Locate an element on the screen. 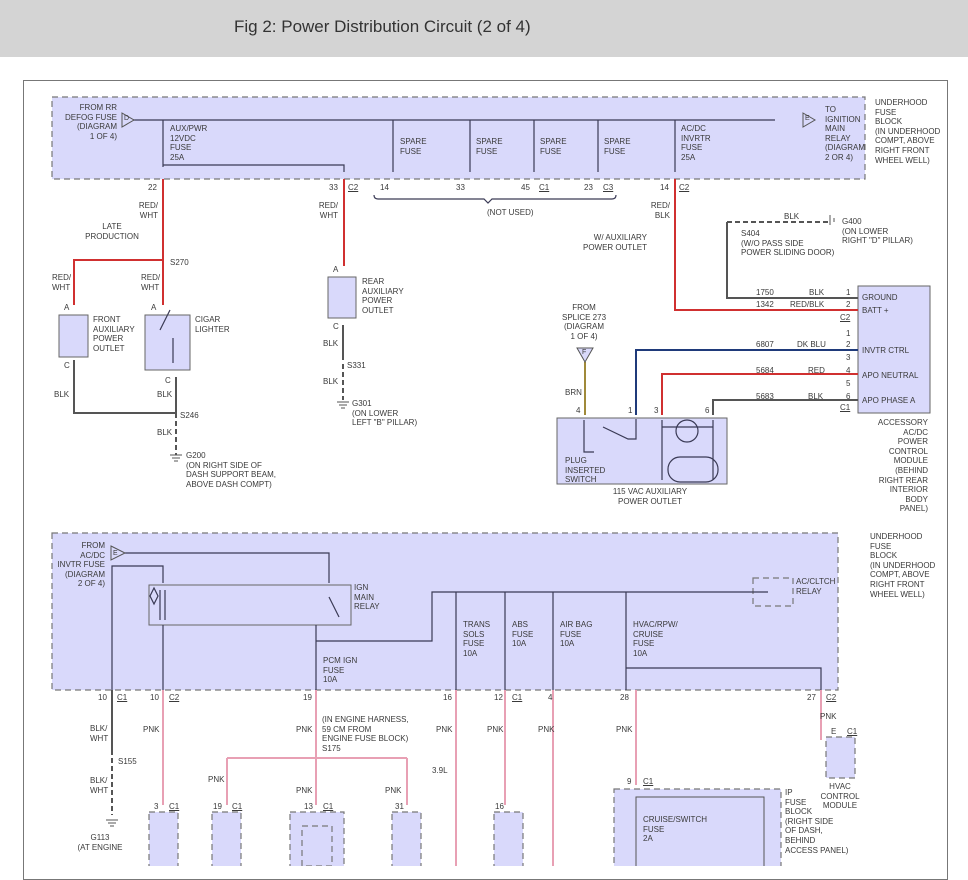 The width and height of the screenshot is (968, 880). trans-fuse-label: TRANS SOLS FUSE 10A is located at coordinates (477, 639).